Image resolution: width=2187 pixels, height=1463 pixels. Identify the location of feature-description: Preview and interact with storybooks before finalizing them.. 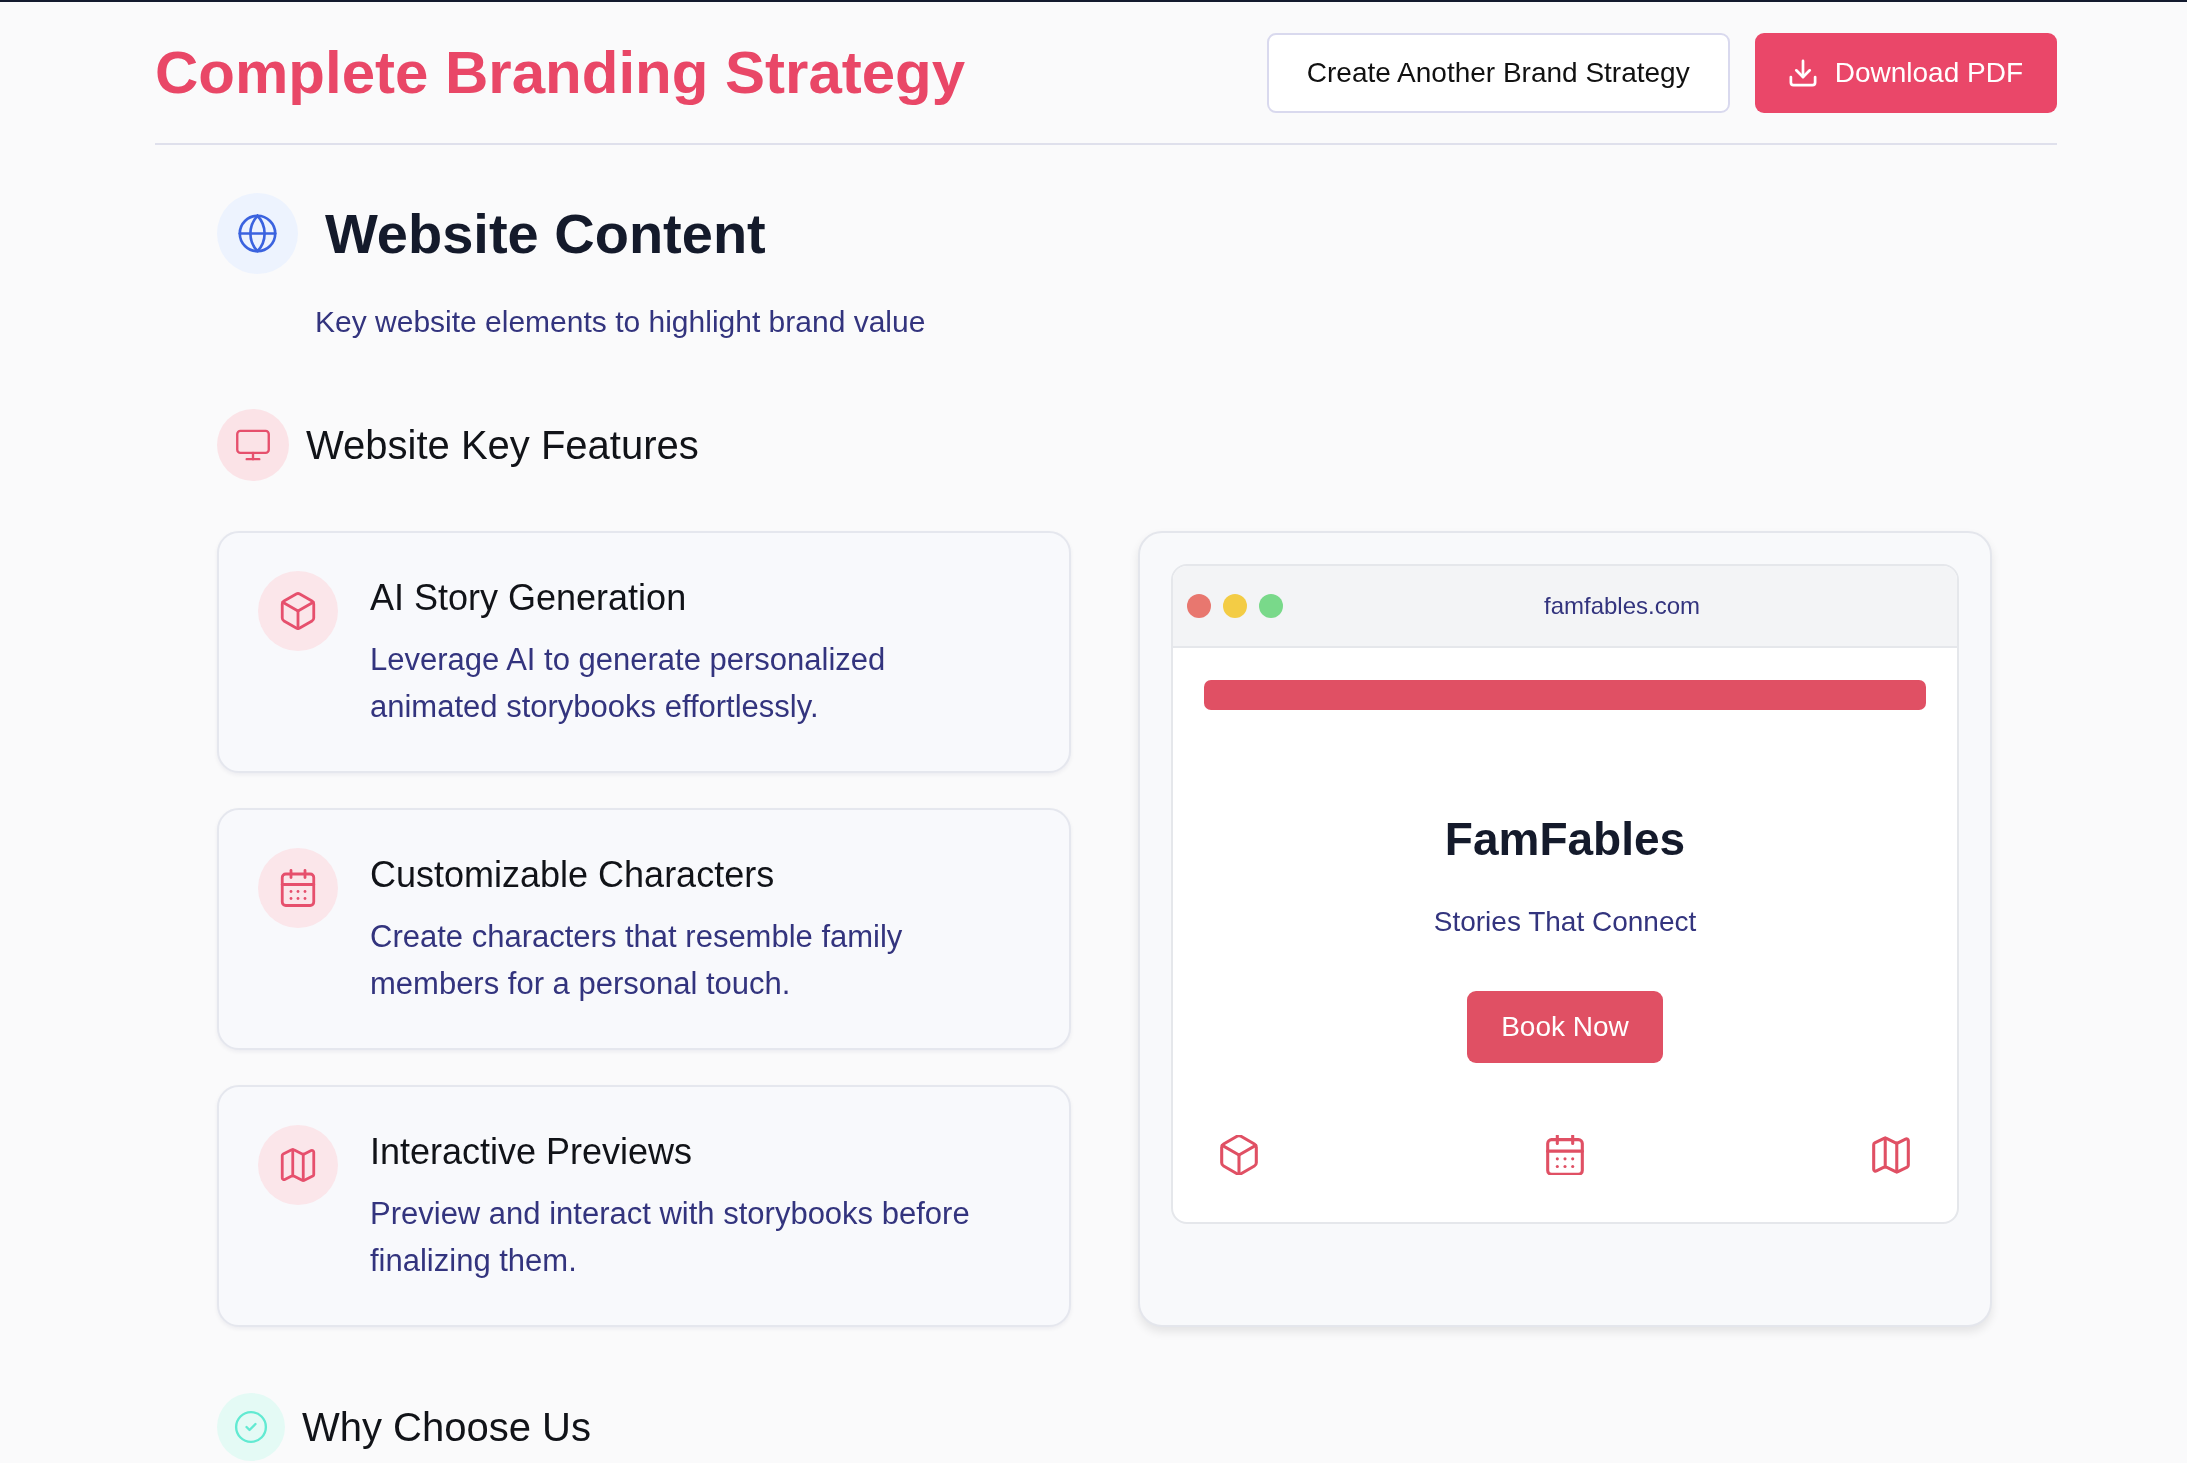
(670, 1237).